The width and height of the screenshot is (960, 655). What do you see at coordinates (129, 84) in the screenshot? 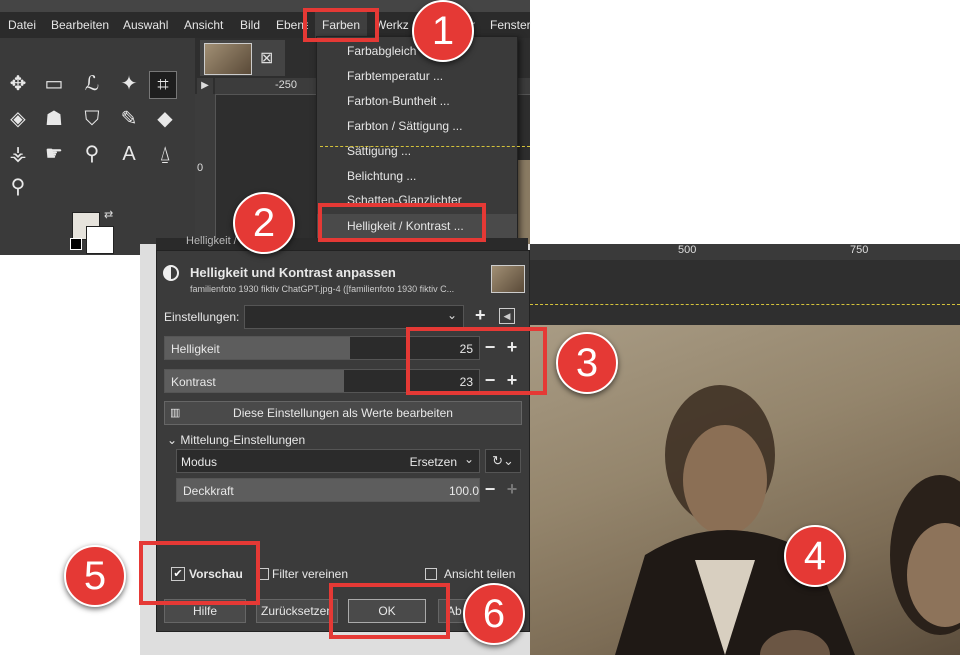
I see `fuzzy-select-tool-icon: ✦` at bounding box center [129, 84].